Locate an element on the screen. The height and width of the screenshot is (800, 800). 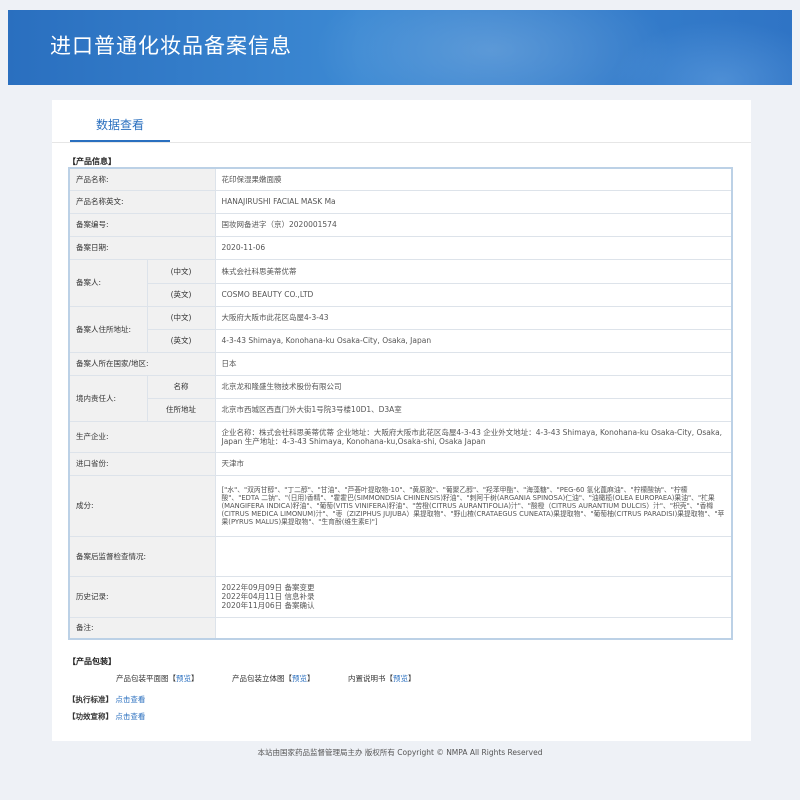
section-packaging: 【产品包装】 is located at coordinates (92, 661).